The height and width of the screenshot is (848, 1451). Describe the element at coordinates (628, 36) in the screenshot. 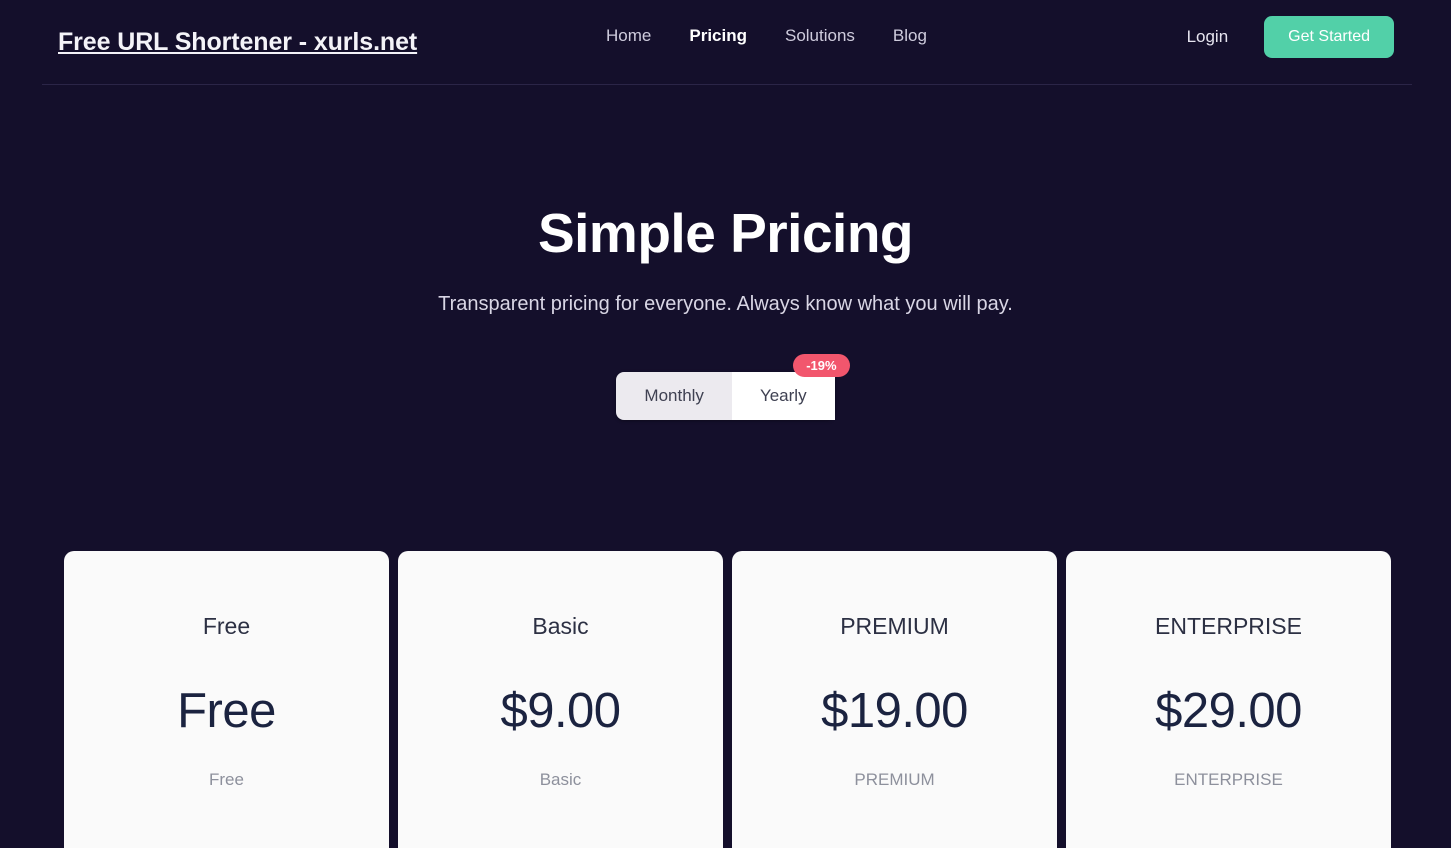

I see `nav-link-home: Home` at that location.